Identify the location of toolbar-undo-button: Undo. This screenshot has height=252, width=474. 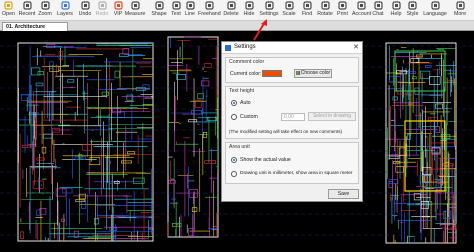
(85, 10).